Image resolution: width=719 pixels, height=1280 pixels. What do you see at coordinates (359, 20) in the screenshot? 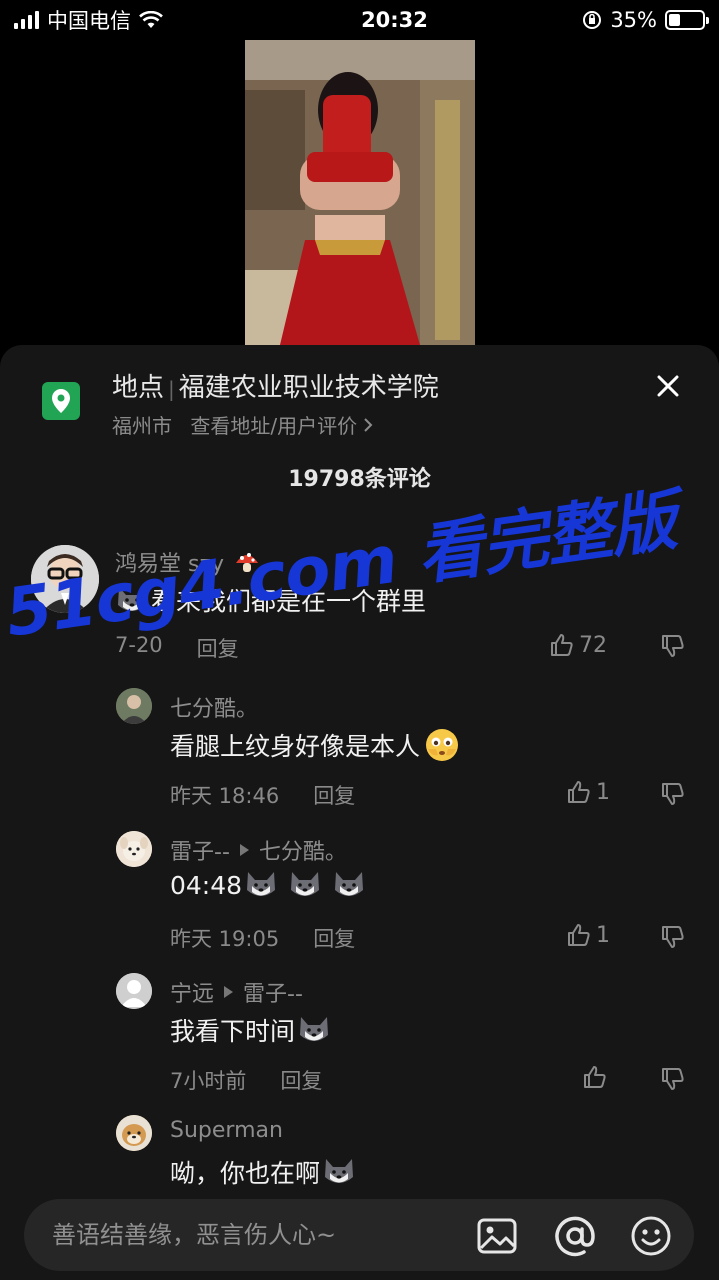
I see `status-bar: 中国电信 20:32 35%` at bounding box center [359, 20].